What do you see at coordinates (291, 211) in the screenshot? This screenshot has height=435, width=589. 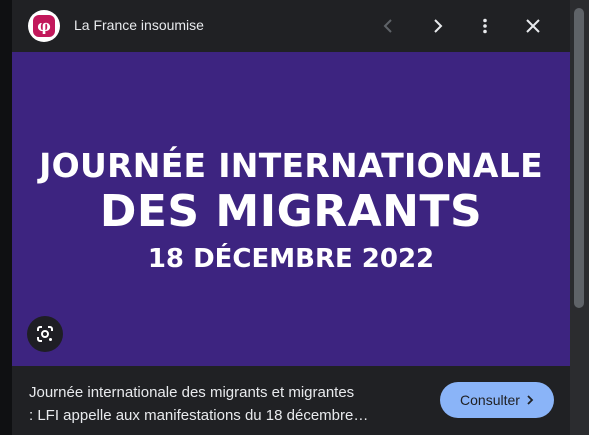 I see `image-title-line2: DES MIGRANTS` at bounding box center [291, 211].